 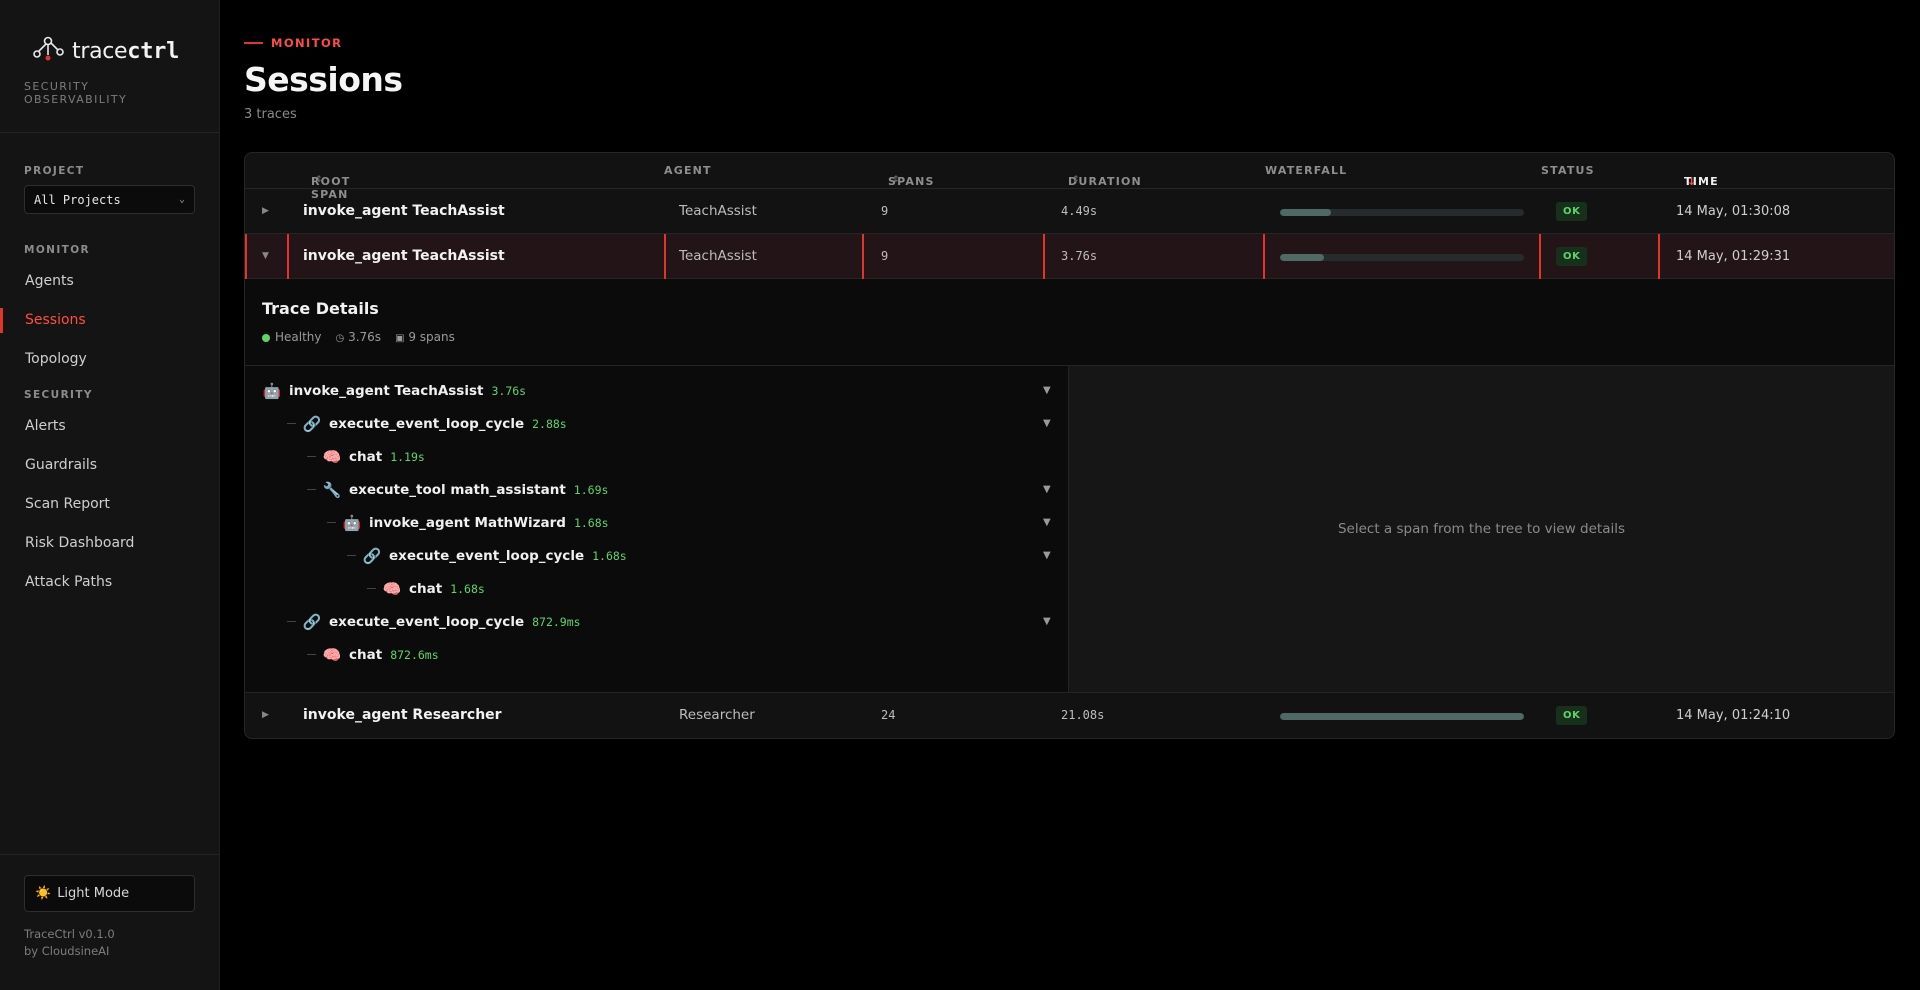 What do you see at coordinates (323, 79) in the screenshot?
I see `page-title: Sessions` at bounding box center [323, 79].